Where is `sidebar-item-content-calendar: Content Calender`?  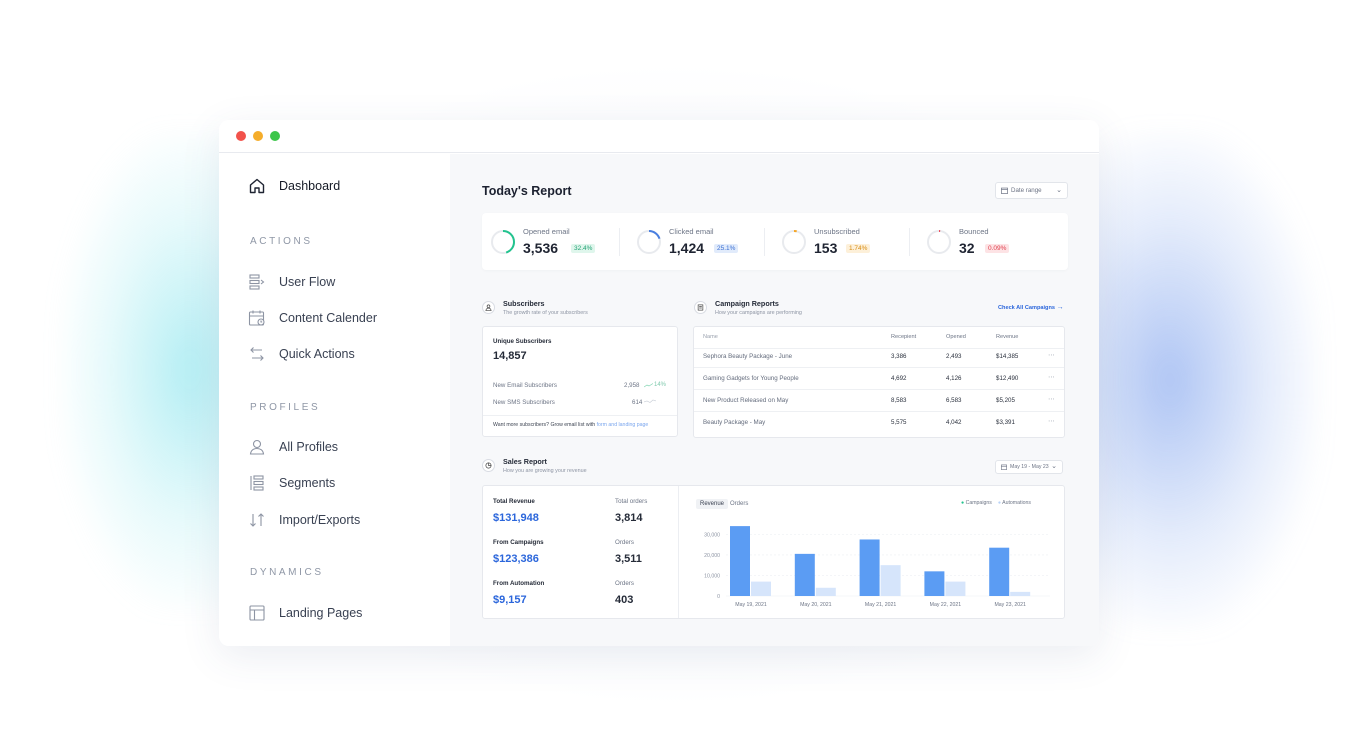 sidebar-item-content-calendar: Content Calender is located at coordinates (312, 318).